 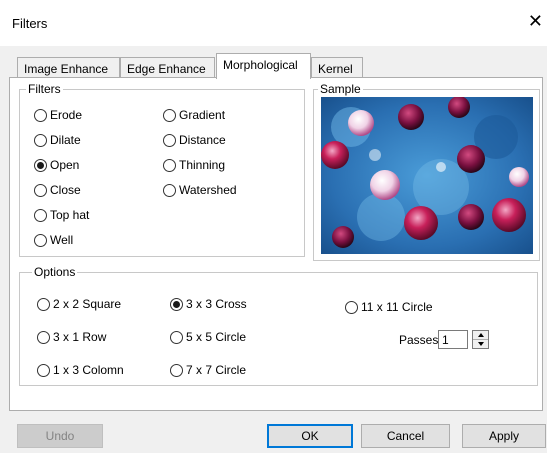 I want to click on filters-legend: Filters, so click(x=44, y=89).